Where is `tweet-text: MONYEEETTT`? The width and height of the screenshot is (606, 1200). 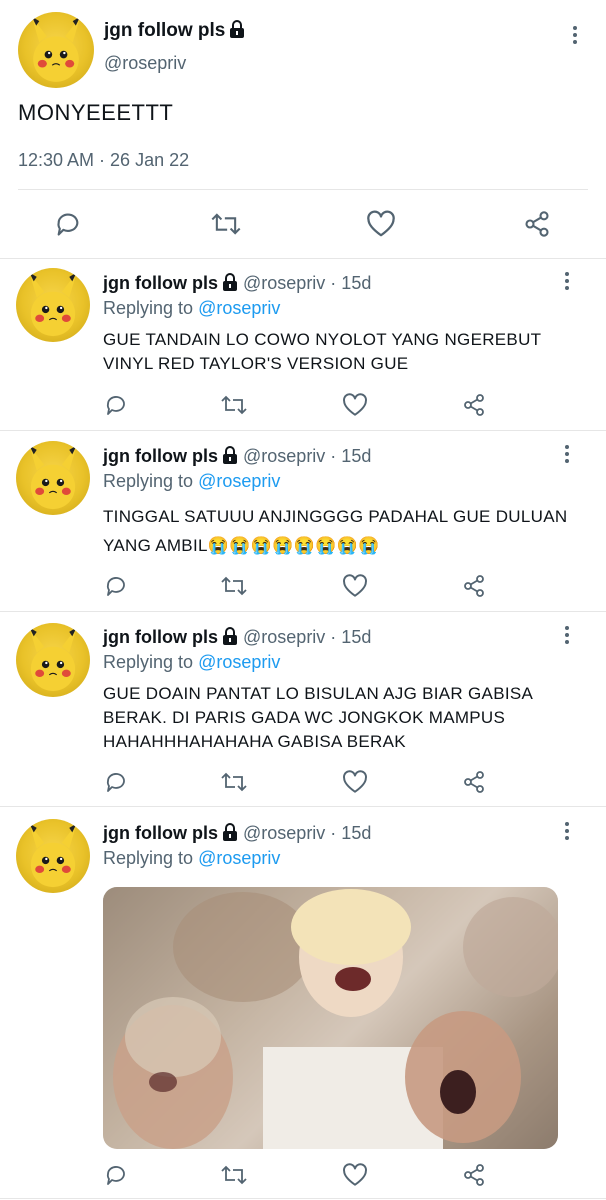
tweet-text: MONYEEETTT is located at coordinates (96, 112).